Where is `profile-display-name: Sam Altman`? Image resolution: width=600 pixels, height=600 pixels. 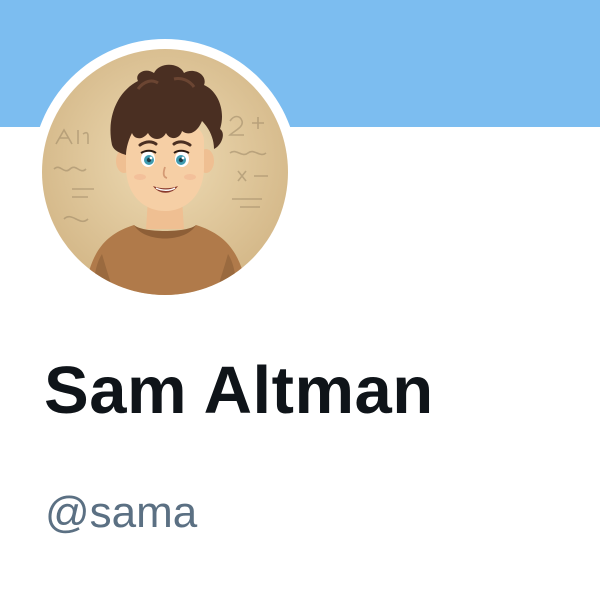 profile-display-name: Sam Altman is located at coordinates (239, 390).